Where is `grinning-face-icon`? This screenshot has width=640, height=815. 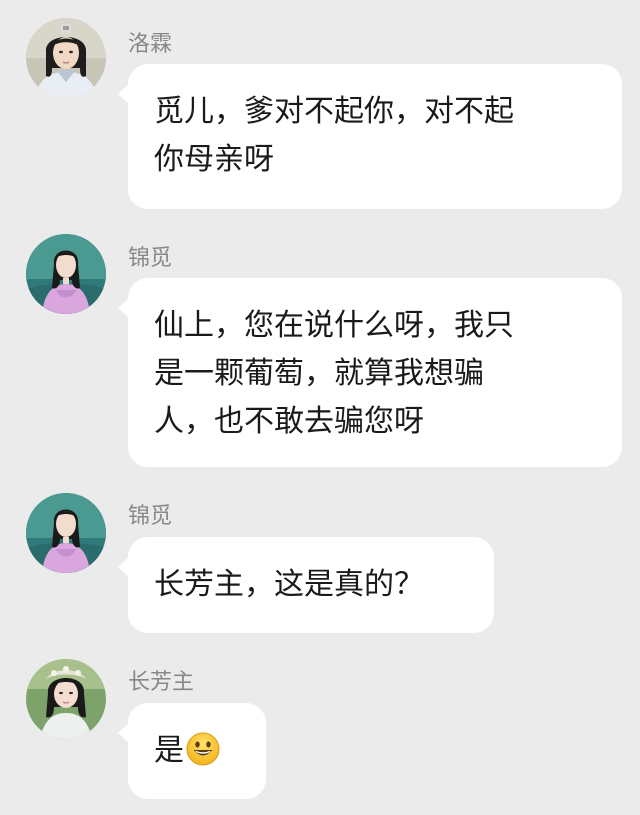 grinning-face-icon is located at coordinates (203, 749).